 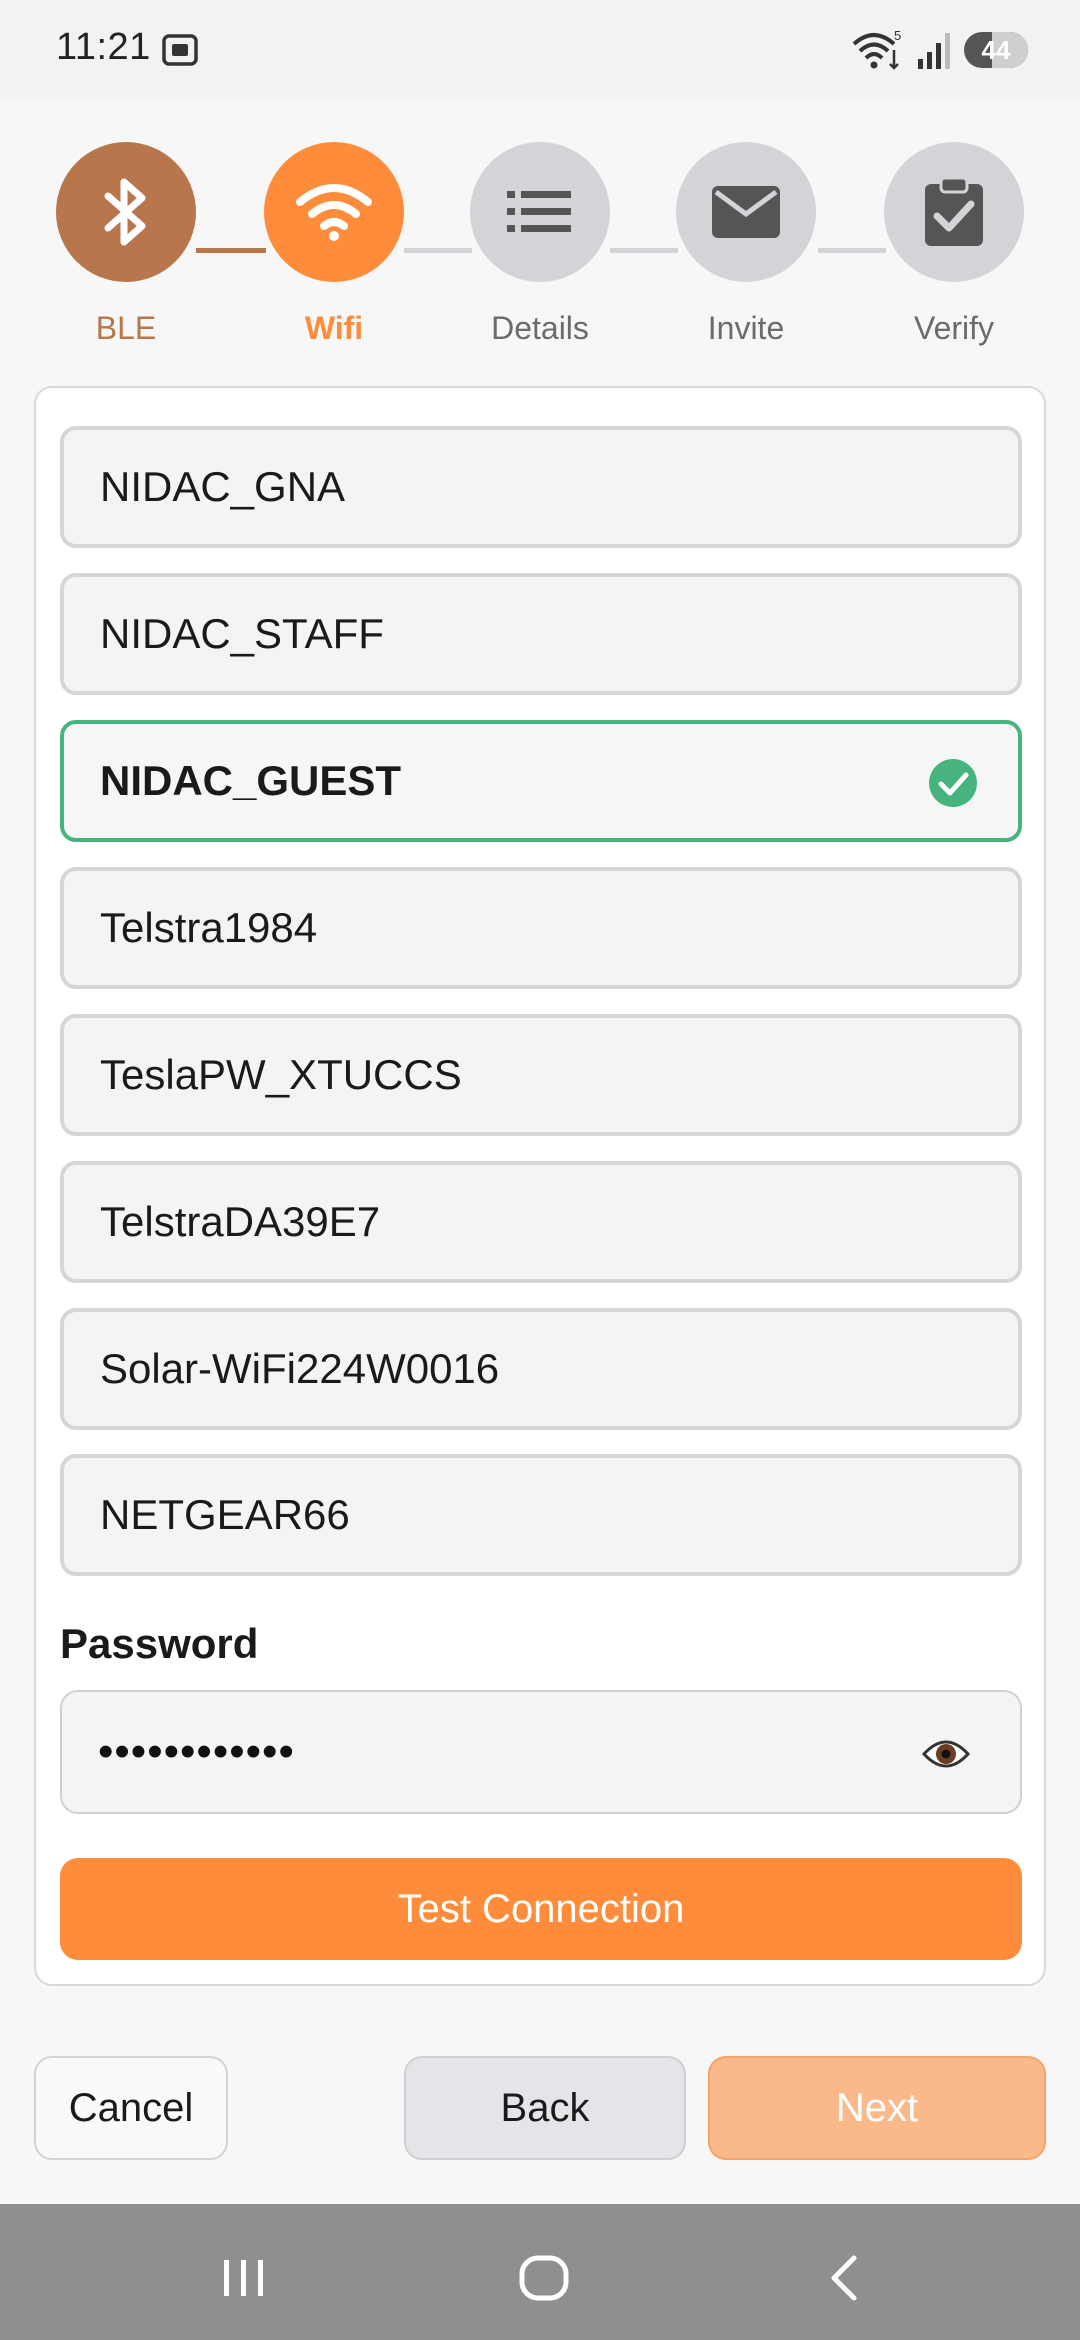 What do you see at coordinates (541, 1369) in the screenshot?
I see `network-item: Solar-WiFi224W0016` at bounding box center [541, 1369].